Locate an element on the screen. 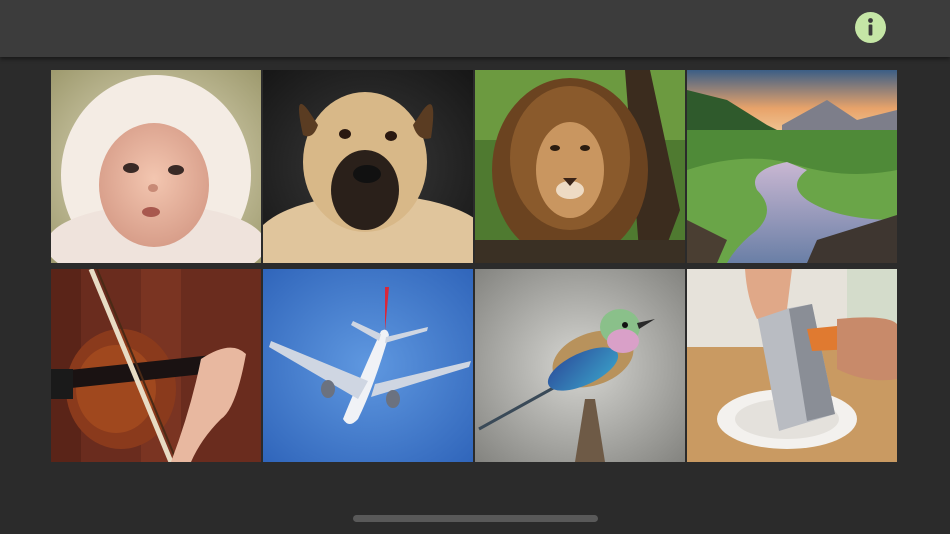  tile-baby is located at coordinates (156, 166).